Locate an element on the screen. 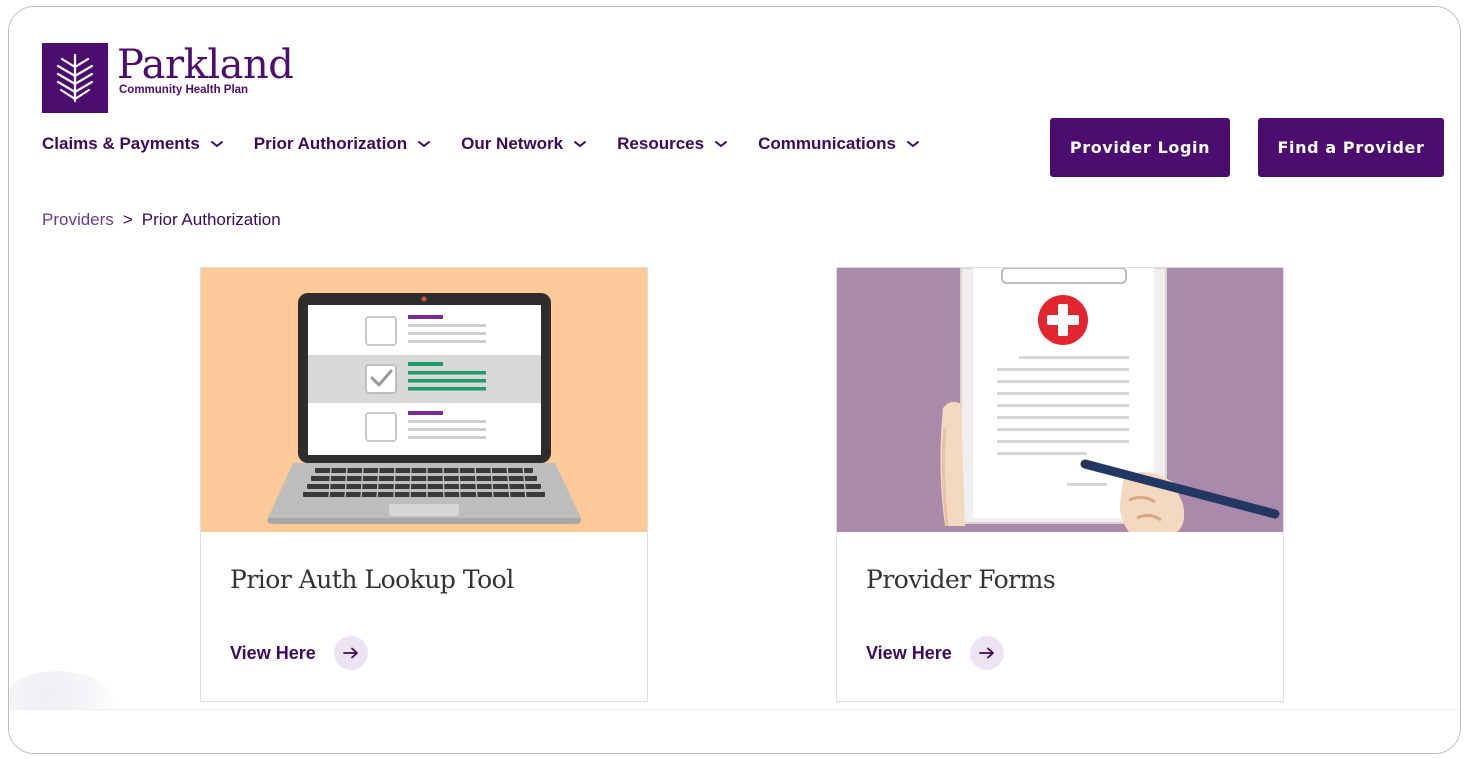 The image size is (1467, 759). breadcrumb-current: Prior Authorization is located at coordinates (211, 219).